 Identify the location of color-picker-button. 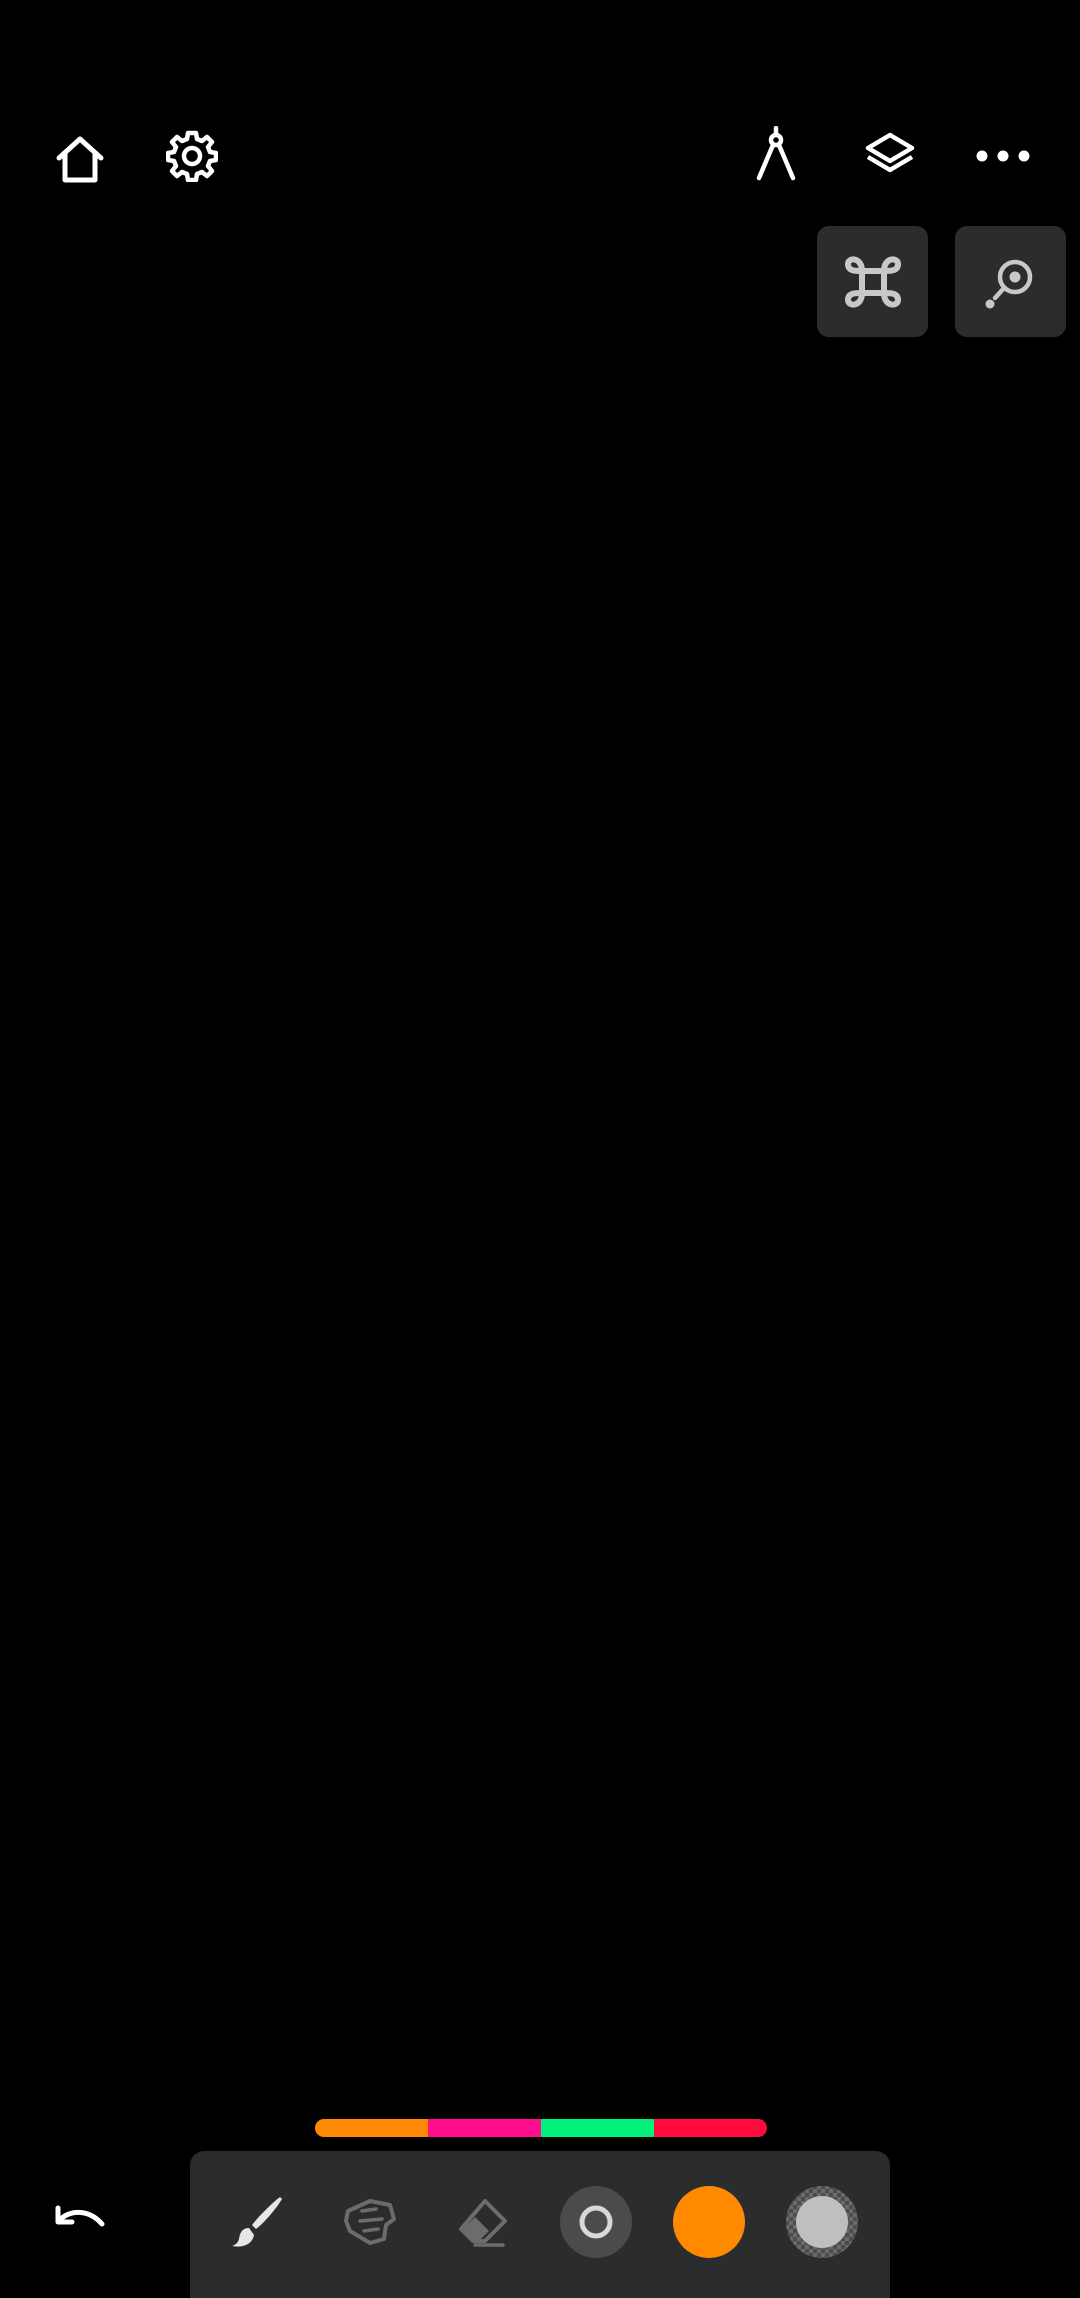
(709, 2222).